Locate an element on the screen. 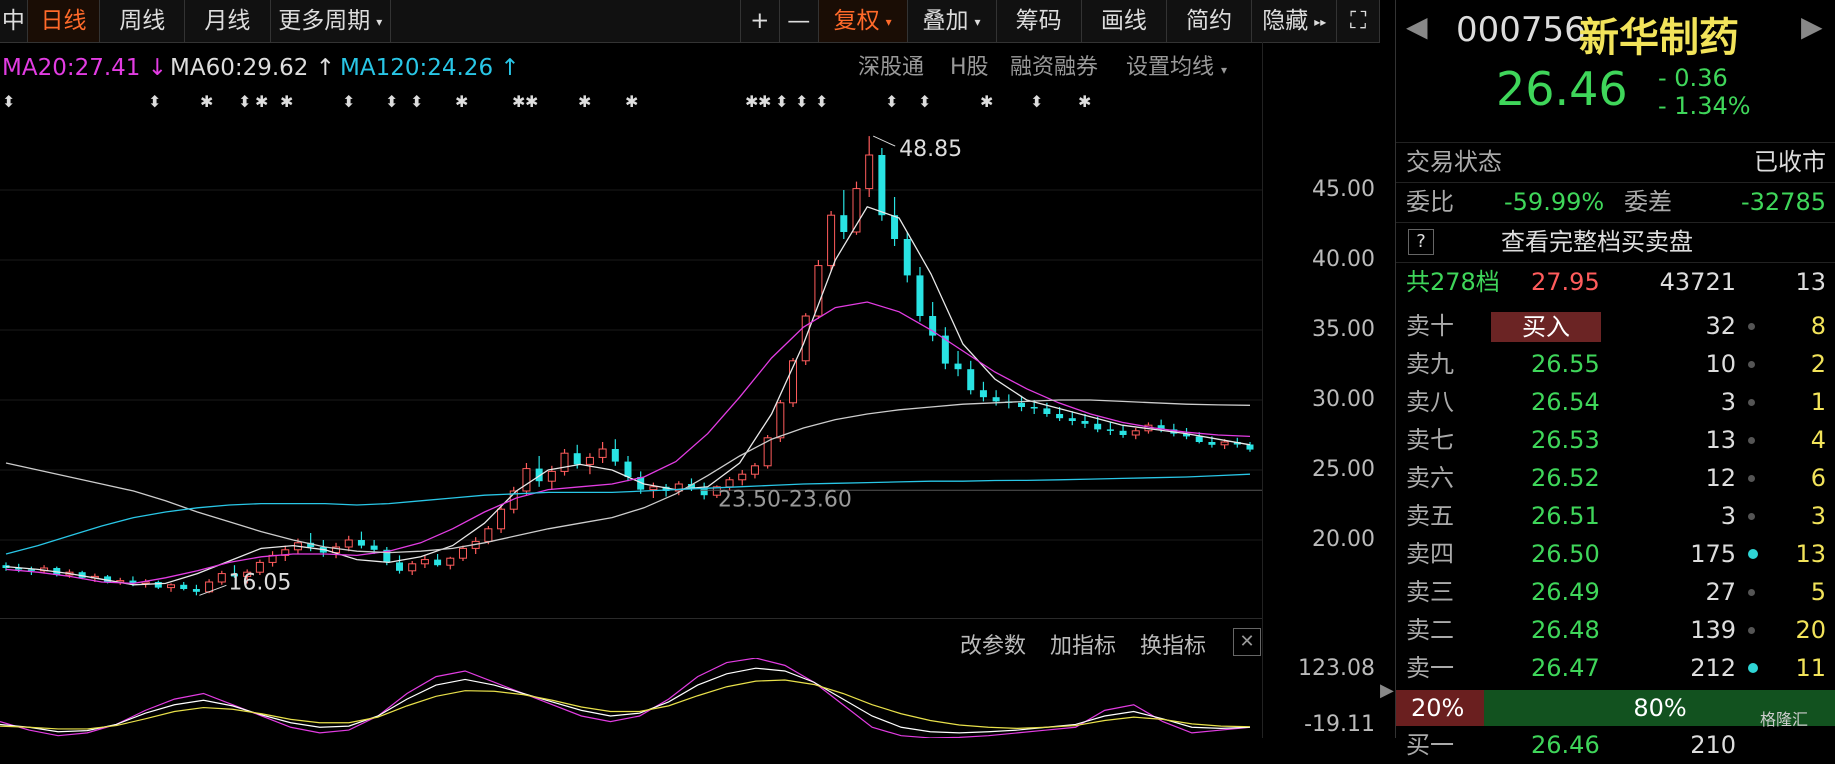  ask-row: 卖三 26.49 27 5 is located at coordinates (1615, 592).